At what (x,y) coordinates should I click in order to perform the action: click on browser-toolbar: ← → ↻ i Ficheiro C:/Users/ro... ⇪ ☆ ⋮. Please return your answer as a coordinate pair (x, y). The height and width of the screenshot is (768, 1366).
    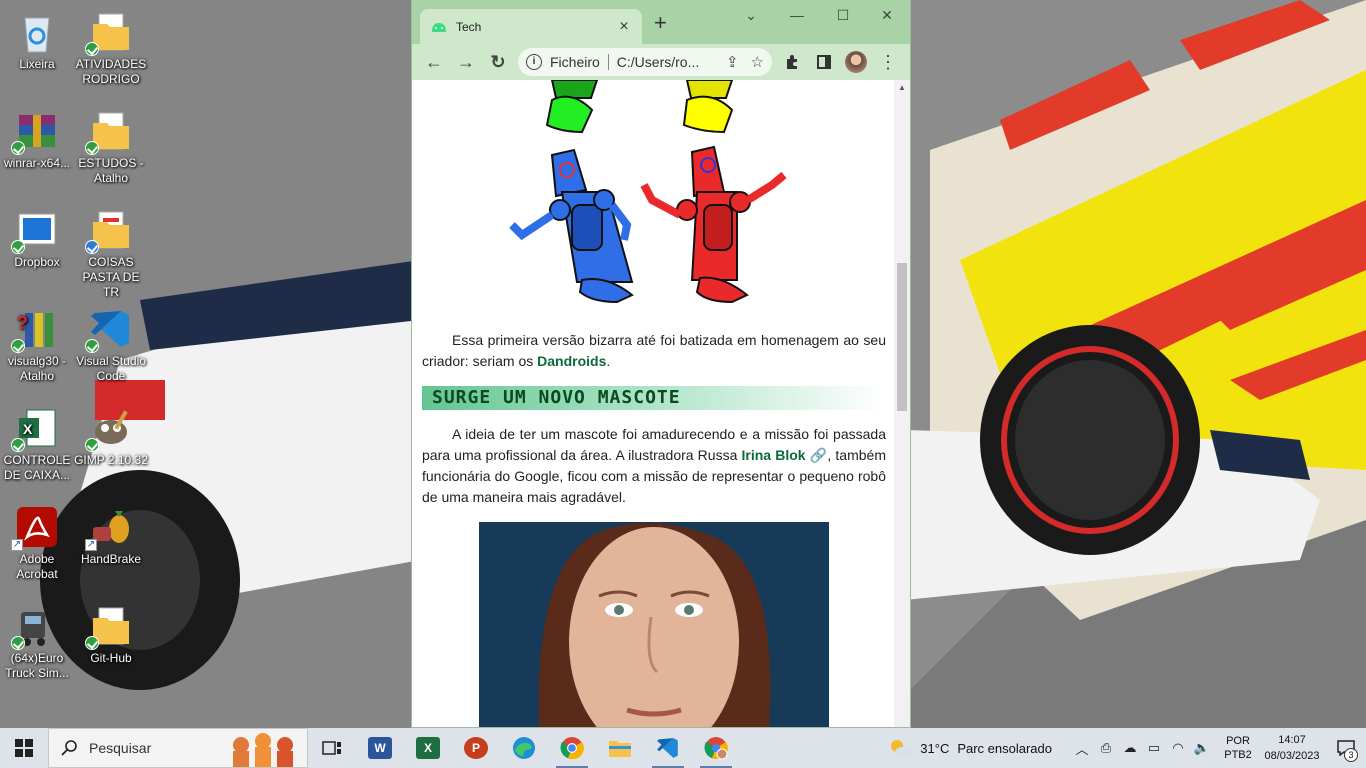
    Looking at the image, I should click on (661, 62).